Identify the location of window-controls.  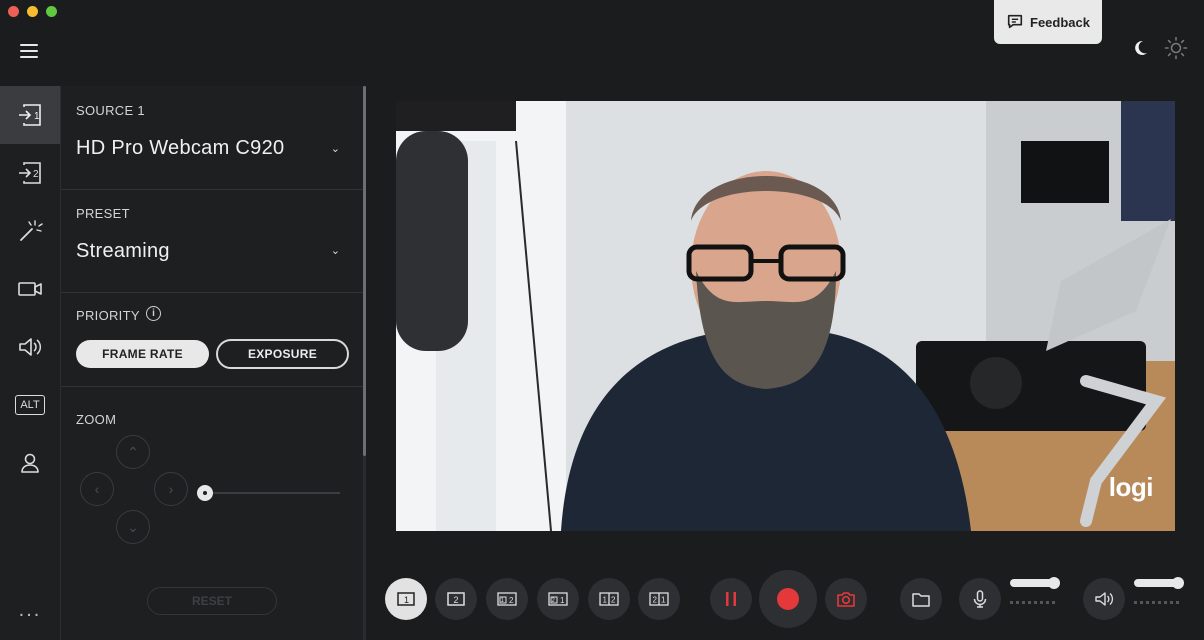
(32, 11).